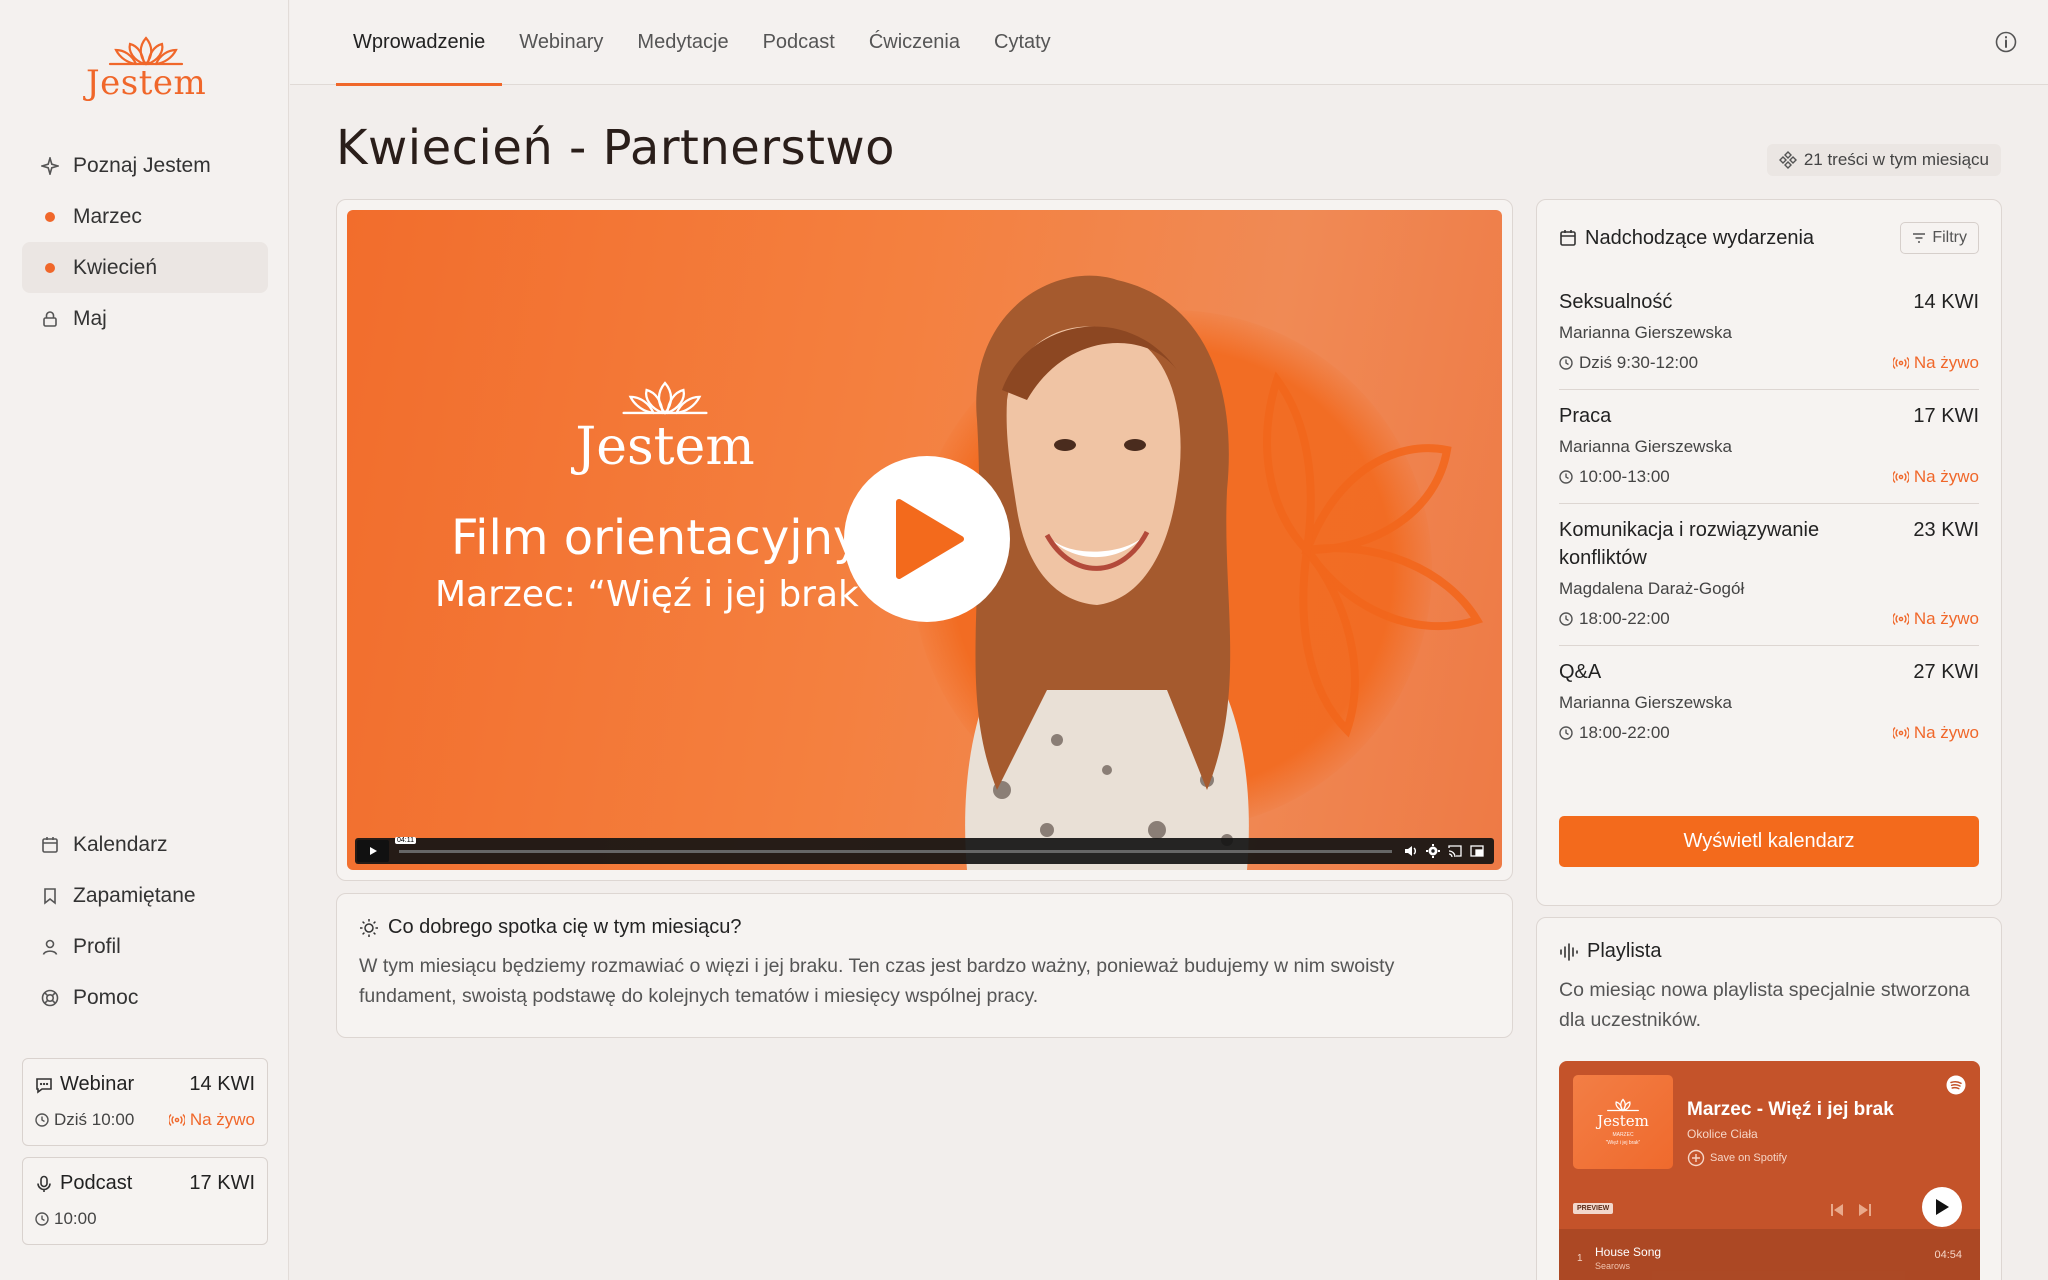 This screenshot has height=1280, width=2048. I want to click on spotify-icon, so click(1956, 1087).